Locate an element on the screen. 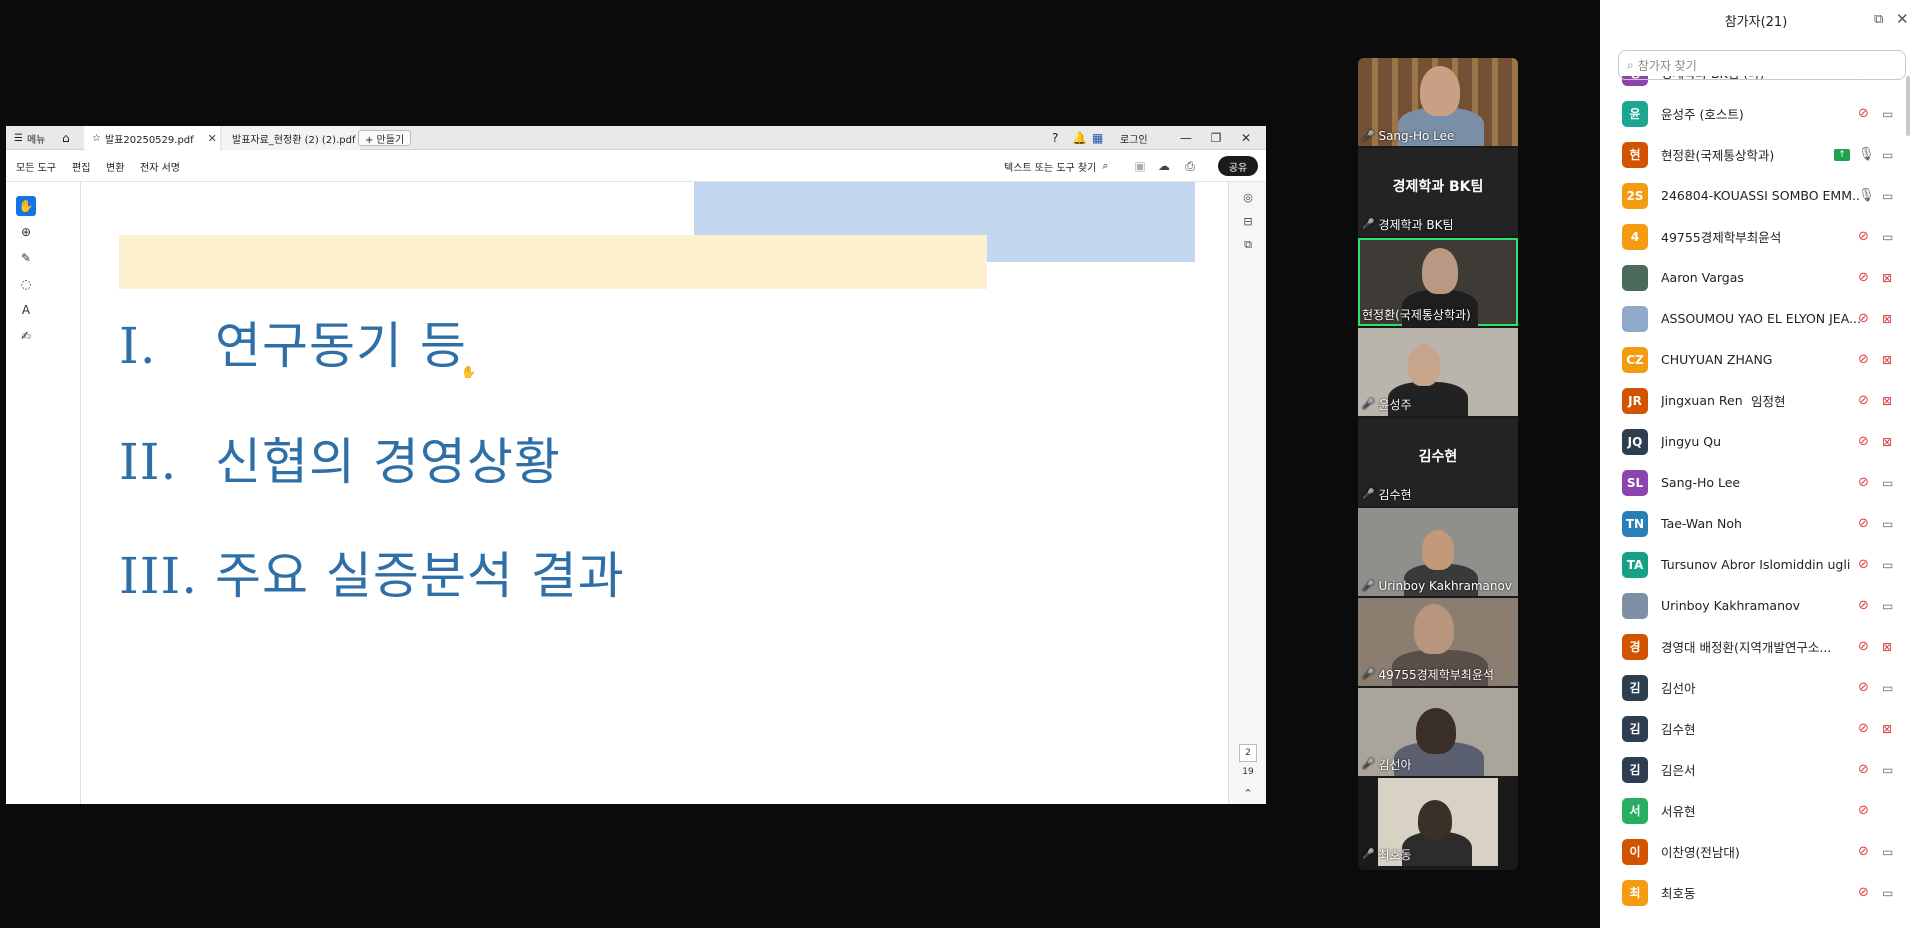 Image resolution: width=1912 pixels, height=928 pixels. home-icon: ⌂ is located at coordinates (66, 138).